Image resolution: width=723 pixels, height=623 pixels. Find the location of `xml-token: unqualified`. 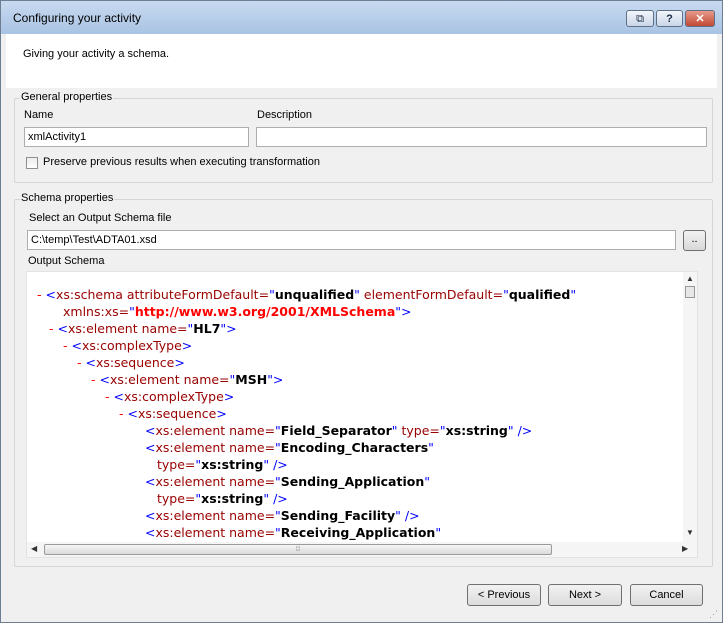

xml-token: unqualified is located at coordinates (314, 294).